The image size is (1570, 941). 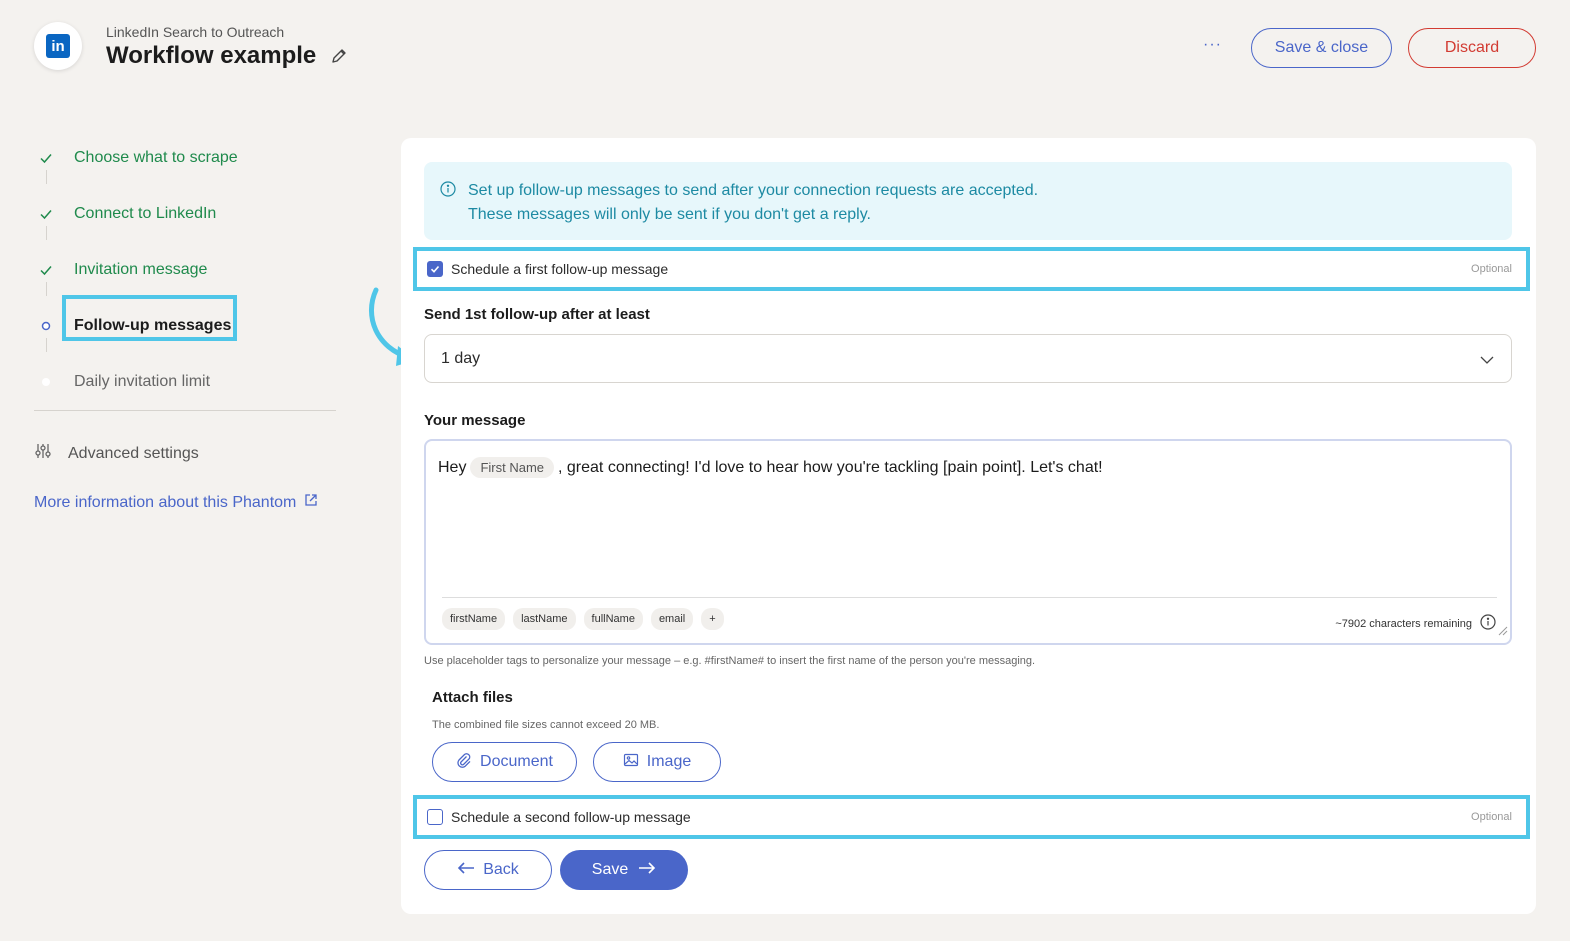 What do you see at coordinates (1321, 48) in the screenshot?
I see `save-close-button: Save & close` at bounding box center [1321, 48].